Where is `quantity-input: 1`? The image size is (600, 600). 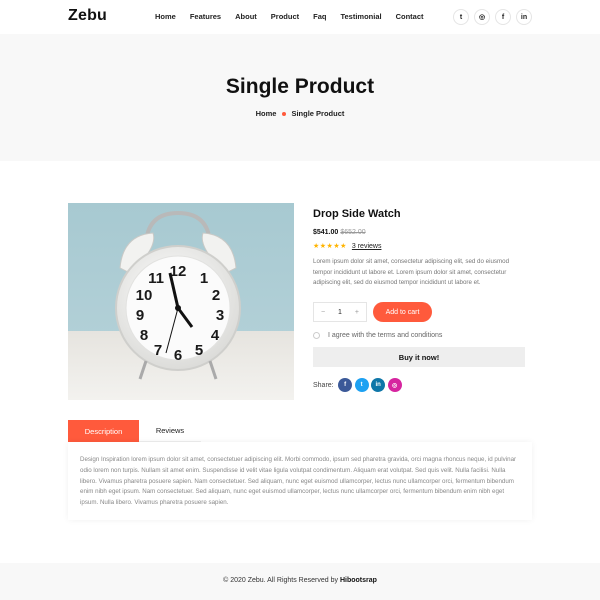
quantity-input: 1 is located at coordinates (340, 312).